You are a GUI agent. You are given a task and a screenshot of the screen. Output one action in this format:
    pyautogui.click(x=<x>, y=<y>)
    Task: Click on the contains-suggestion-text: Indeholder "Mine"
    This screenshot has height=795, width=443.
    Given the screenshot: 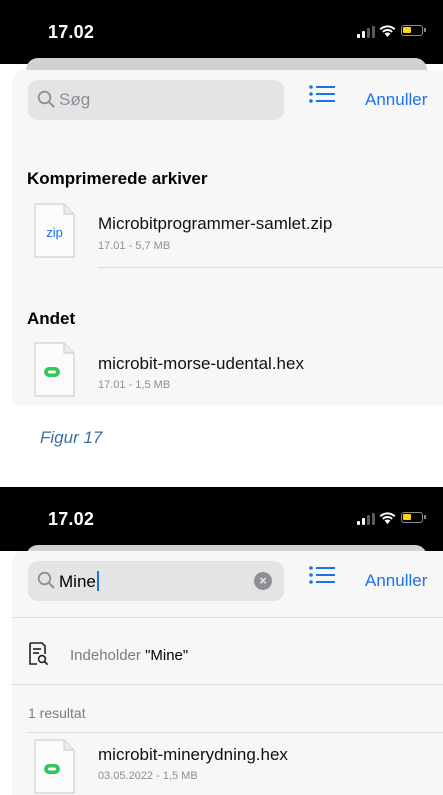 What is the action you would take?
    pyautogui.click(x=129, y=655)
    